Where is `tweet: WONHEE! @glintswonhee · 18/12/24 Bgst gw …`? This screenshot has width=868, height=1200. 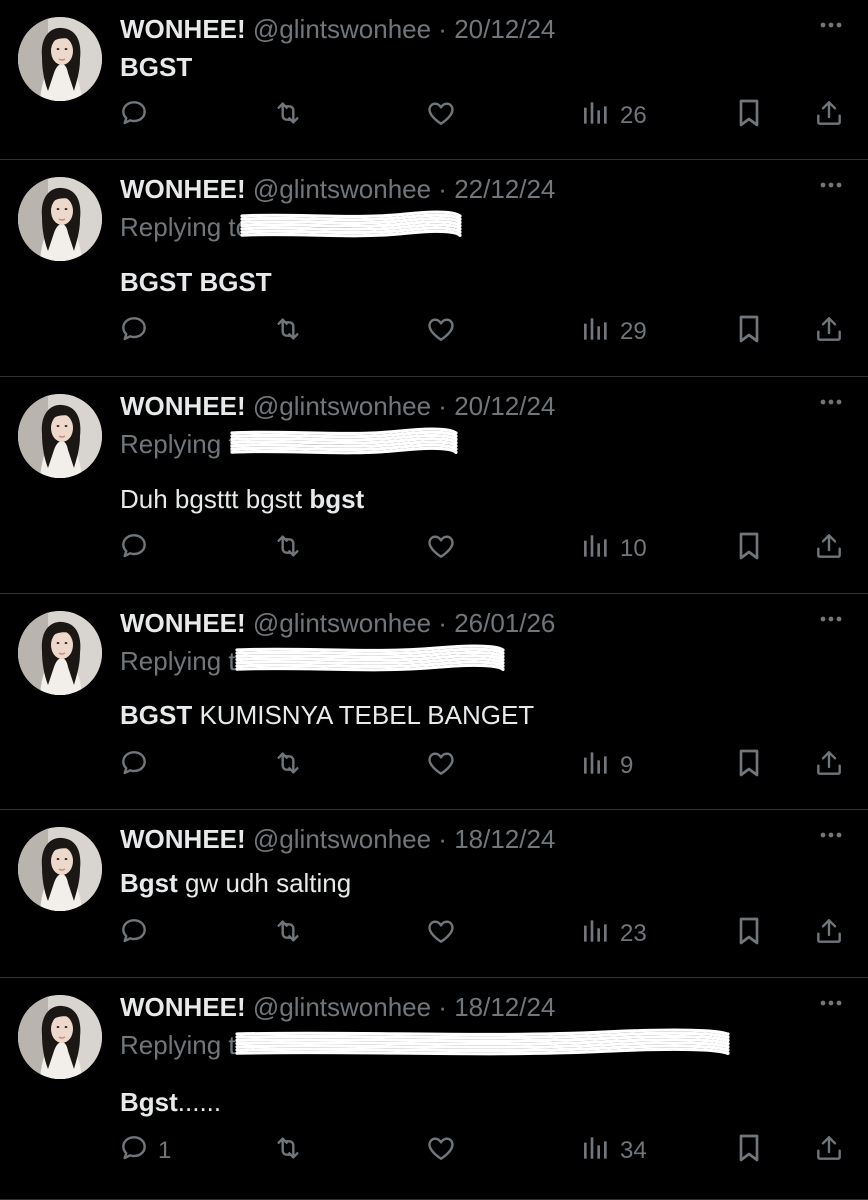 tweet: WONHEE! @glintswonhee · 18/12/24 Bgst gw … is located at coordinates (434, 894).